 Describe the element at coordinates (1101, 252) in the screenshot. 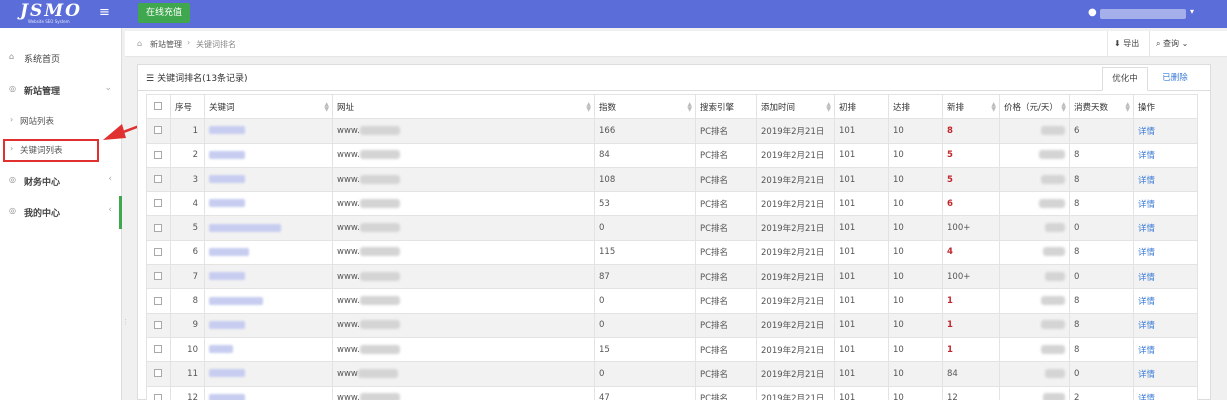

I see `cell-days: 8` at that location.